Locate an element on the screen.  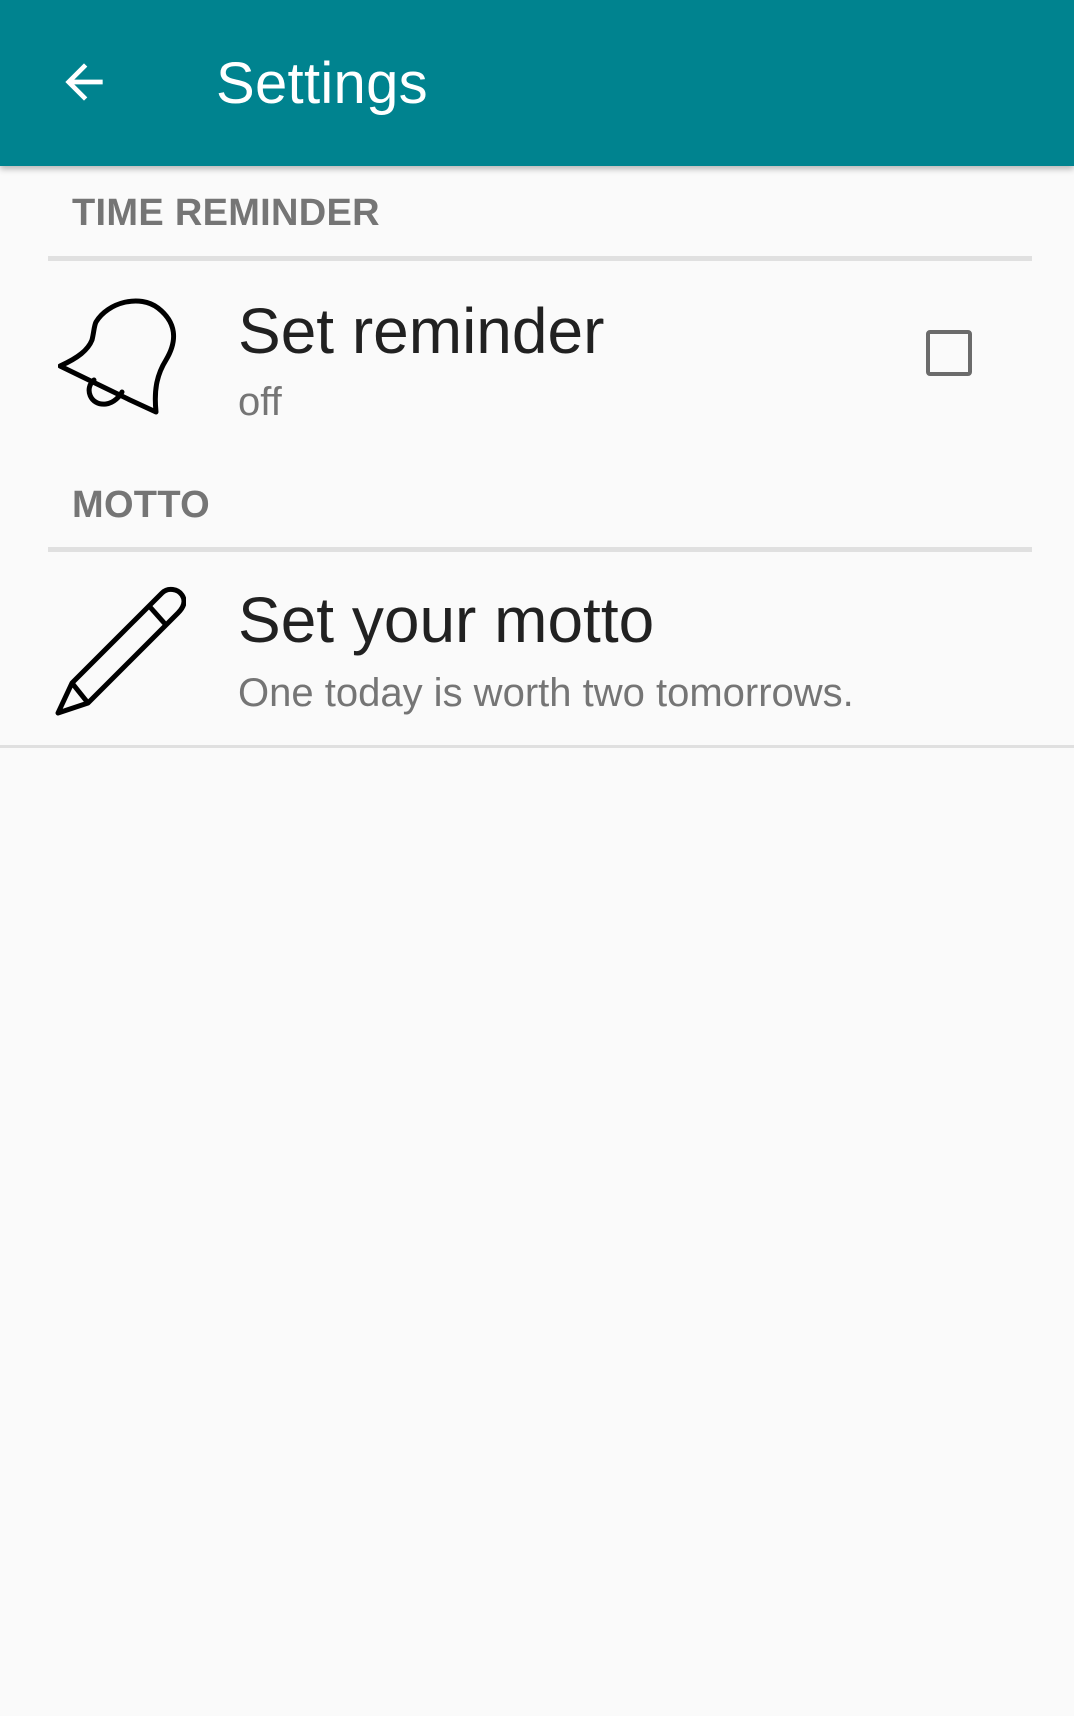
reminder-checkbox is located at coordinates (949, 353).